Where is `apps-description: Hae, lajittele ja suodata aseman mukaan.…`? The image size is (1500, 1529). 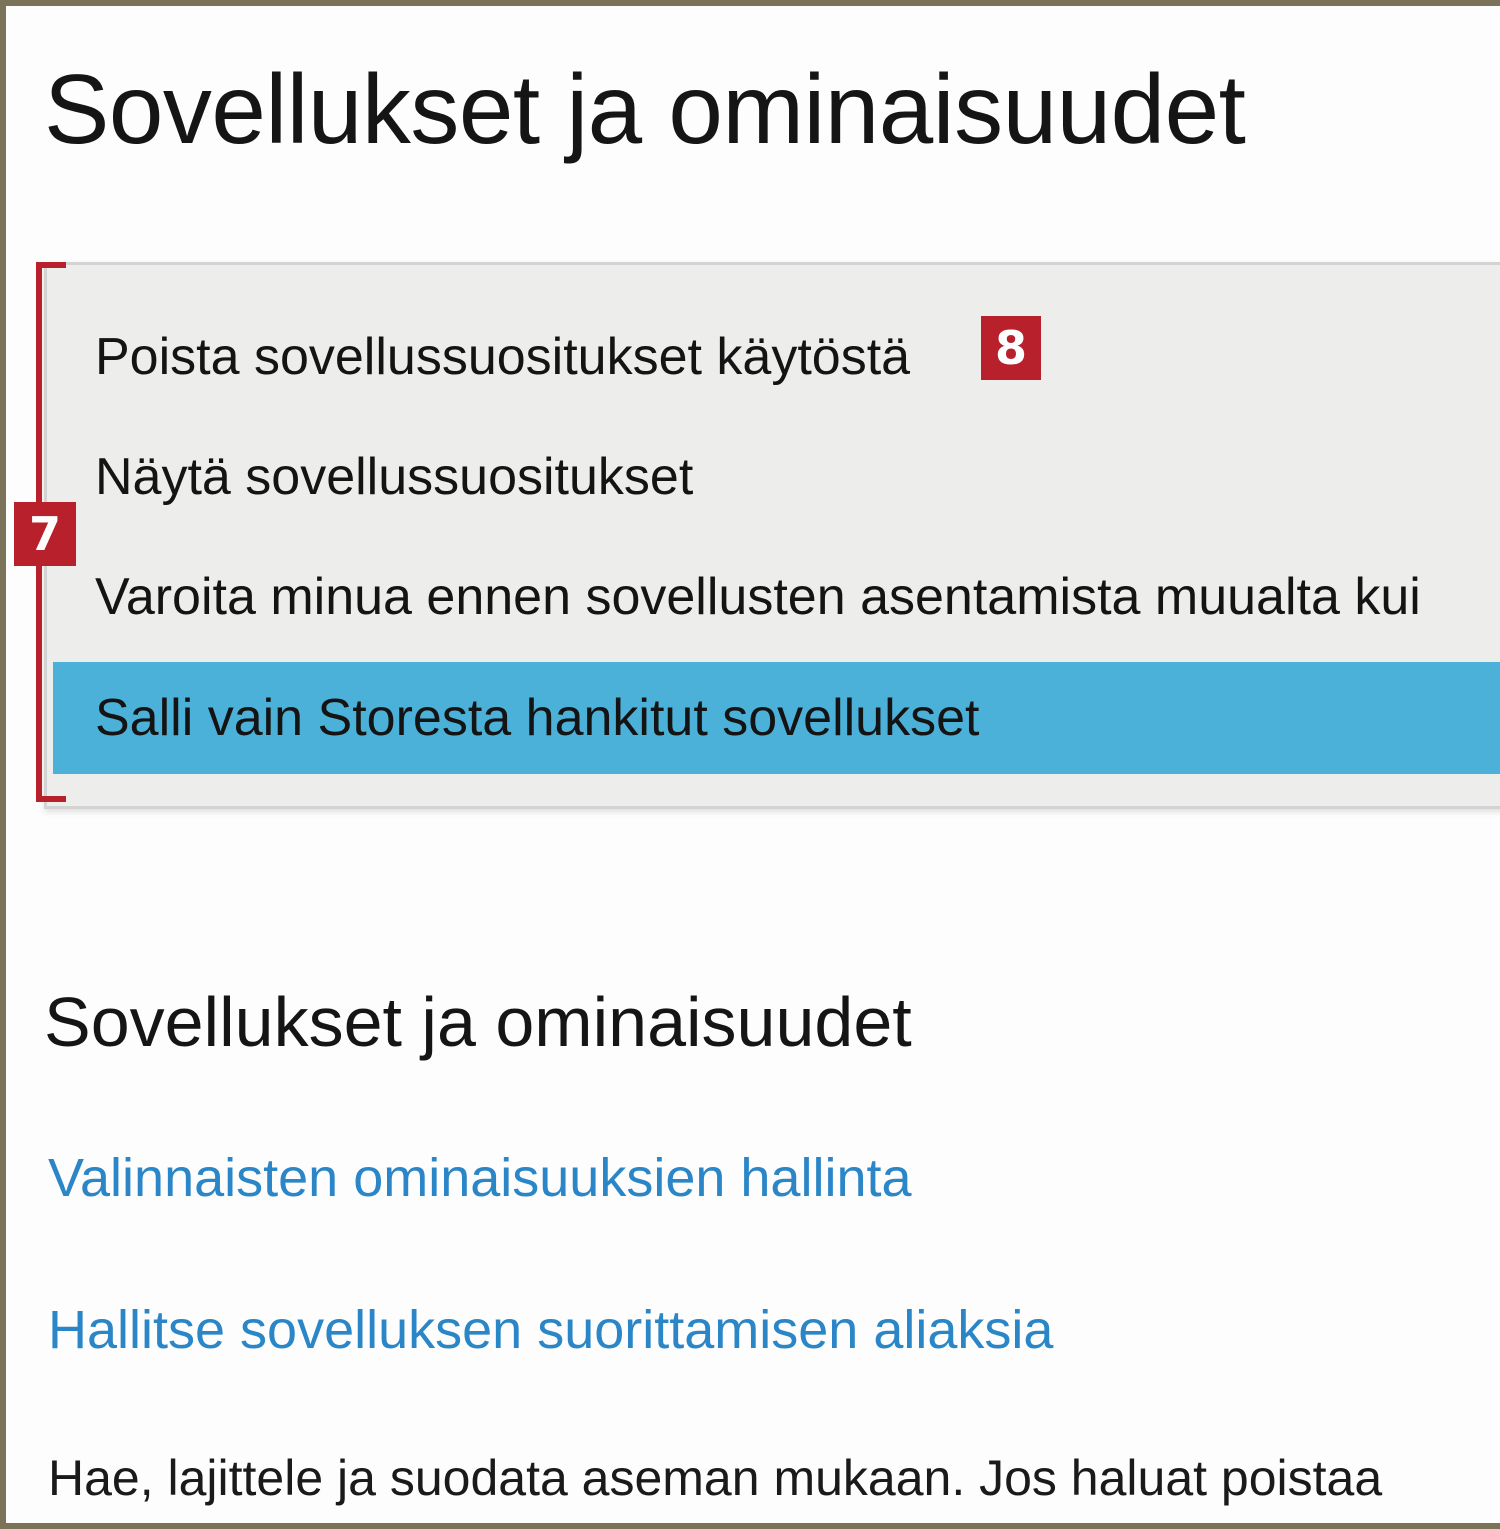 apps-description: Hae, lajittele ja suodata aseman mukaan.… is located at coordinates (715, 1478).